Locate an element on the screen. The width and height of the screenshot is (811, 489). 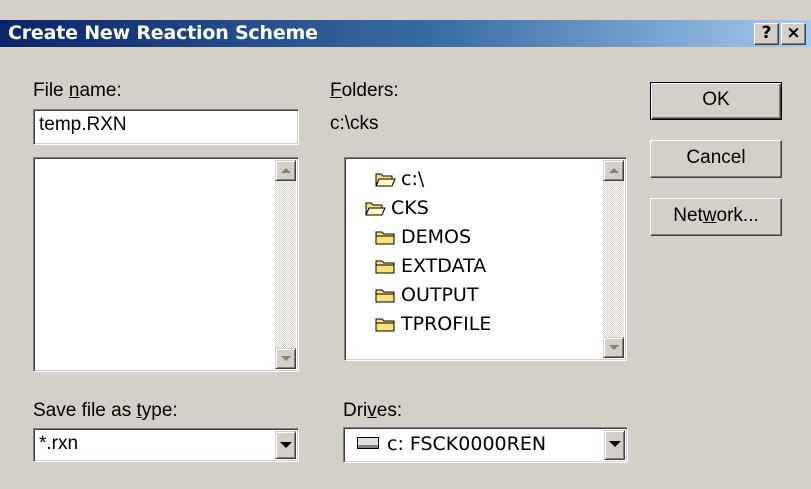
file-list-scroll-down-button is located at coordinates (285, 358).